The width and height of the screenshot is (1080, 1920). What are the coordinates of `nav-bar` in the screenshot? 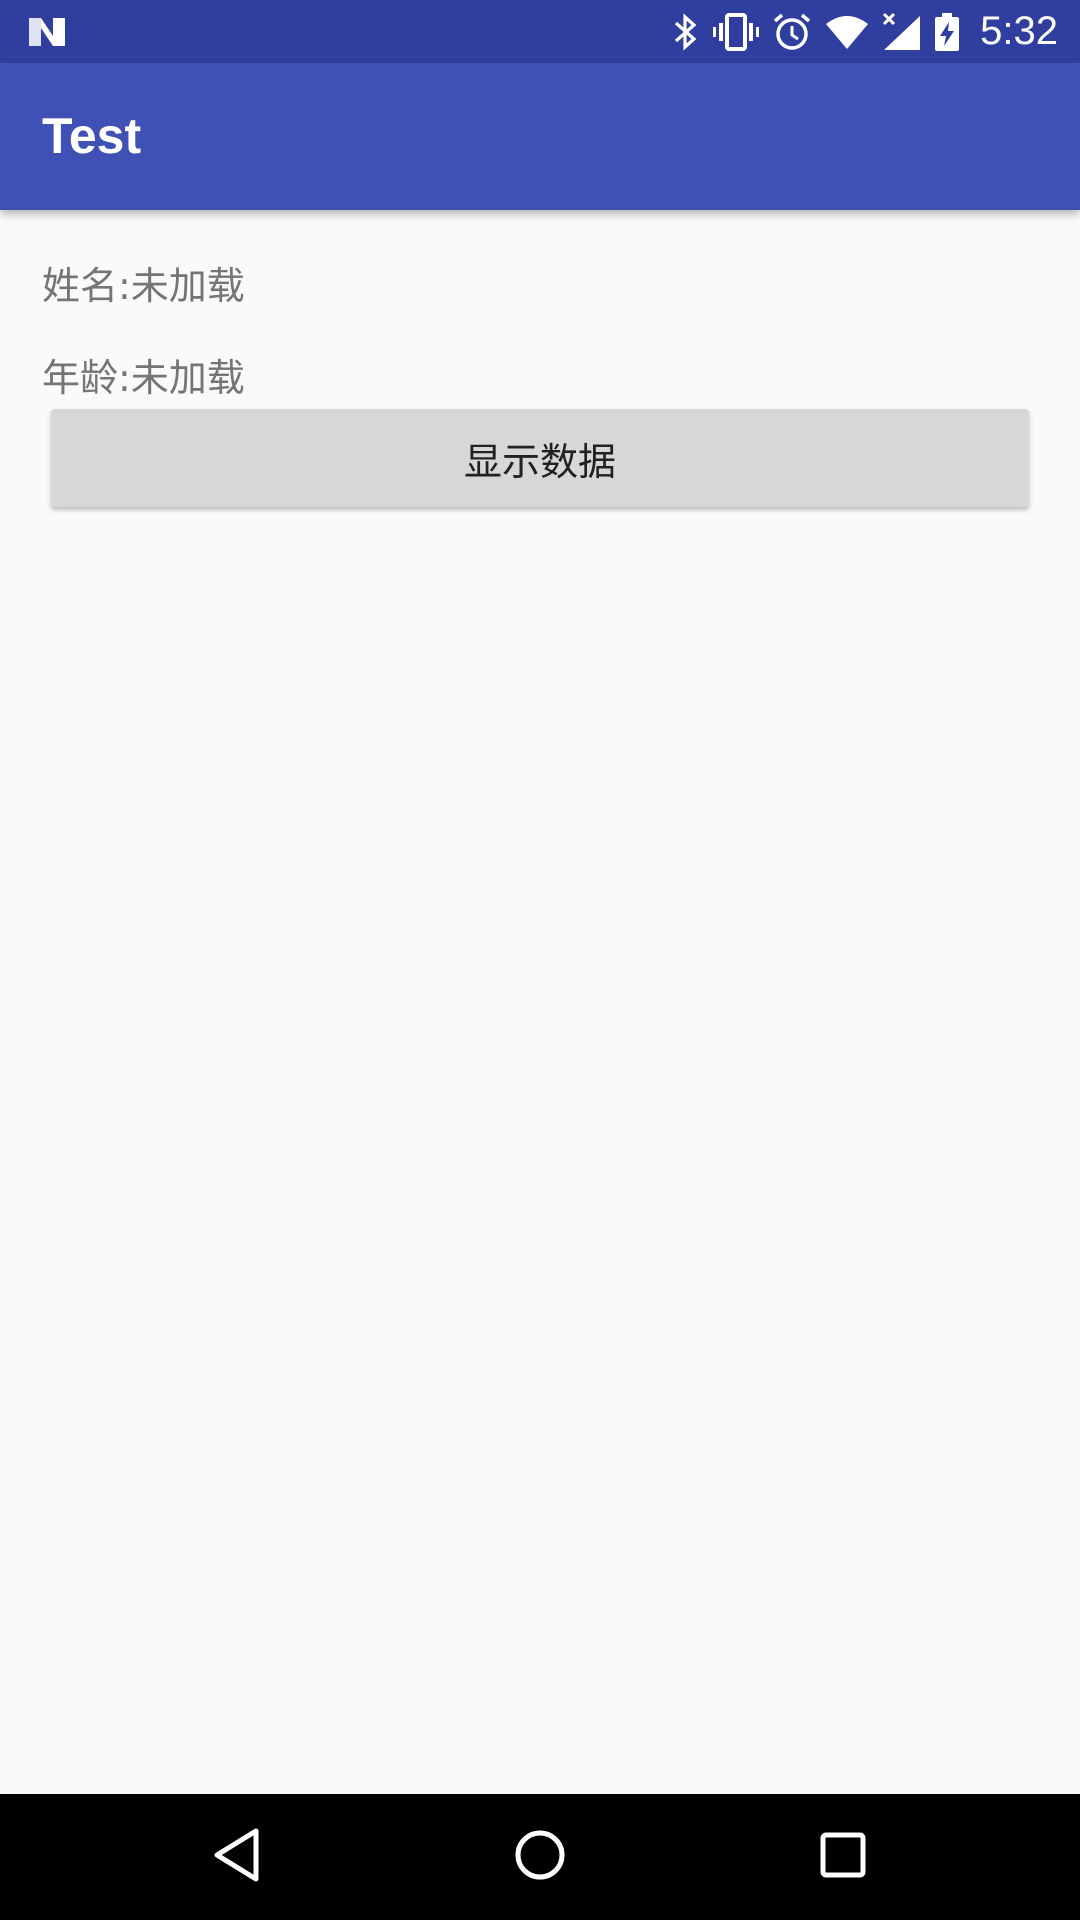 It's located at (540, 1857).